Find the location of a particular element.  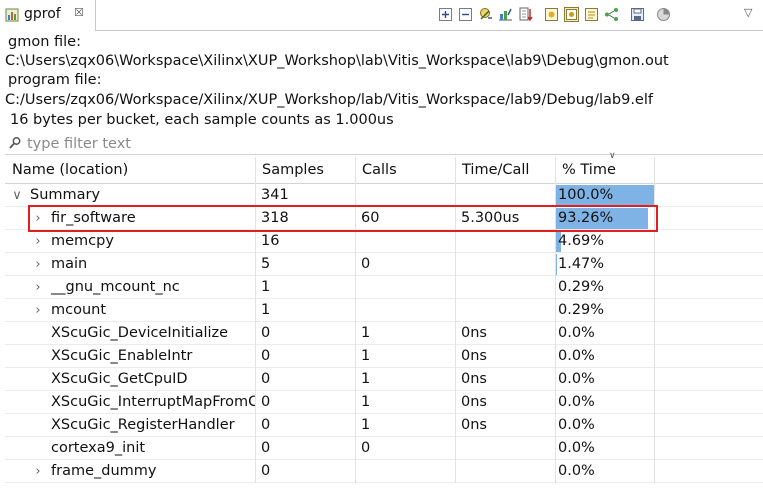

cell-name: cortexa9_init is located at coordinates (130, 448).